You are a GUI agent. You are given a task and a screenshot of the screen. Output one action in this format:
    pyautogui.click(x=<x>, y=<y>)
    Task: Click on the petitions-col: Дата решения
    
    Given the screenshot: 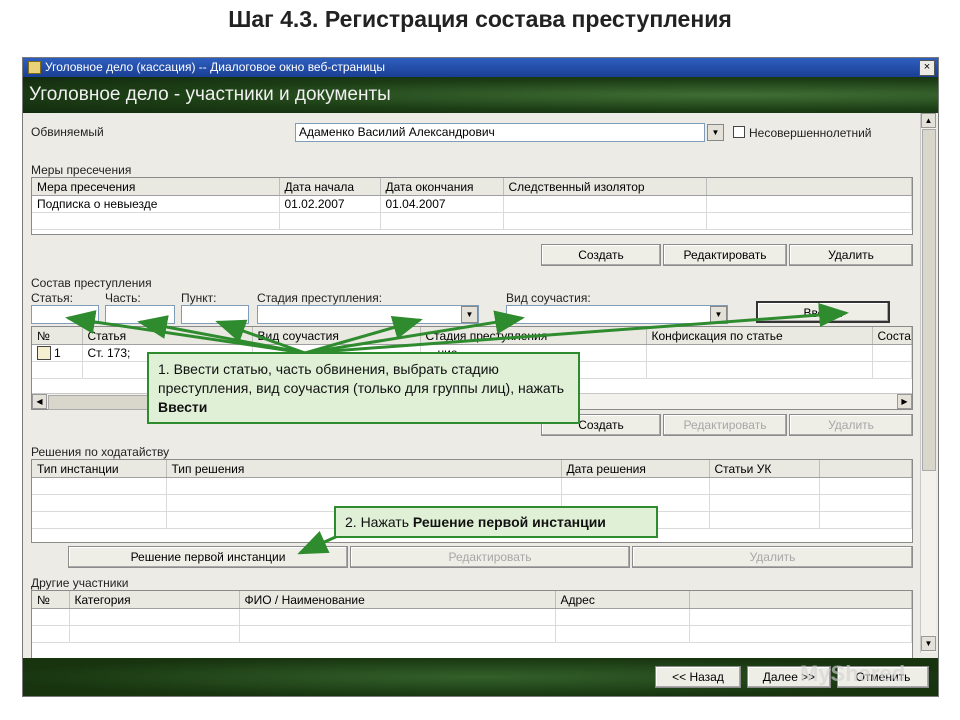 What is the action you would take?
    pyautogui.click(x=635, y=469)
    